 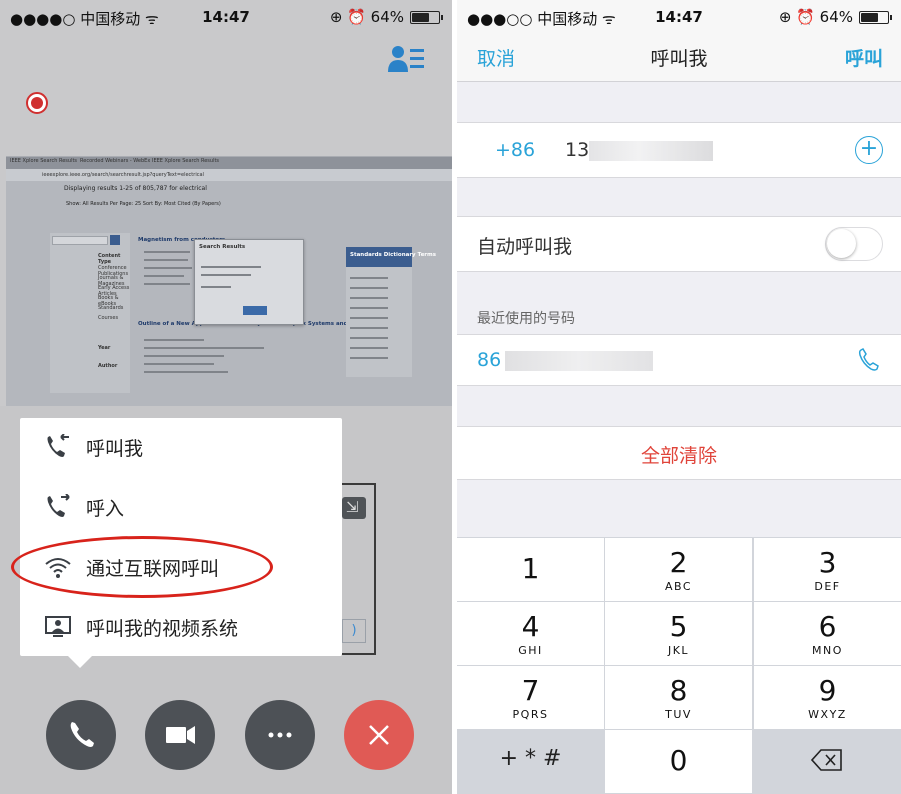 I want to click on key-digit: + * #, so click(x=530, y=758).